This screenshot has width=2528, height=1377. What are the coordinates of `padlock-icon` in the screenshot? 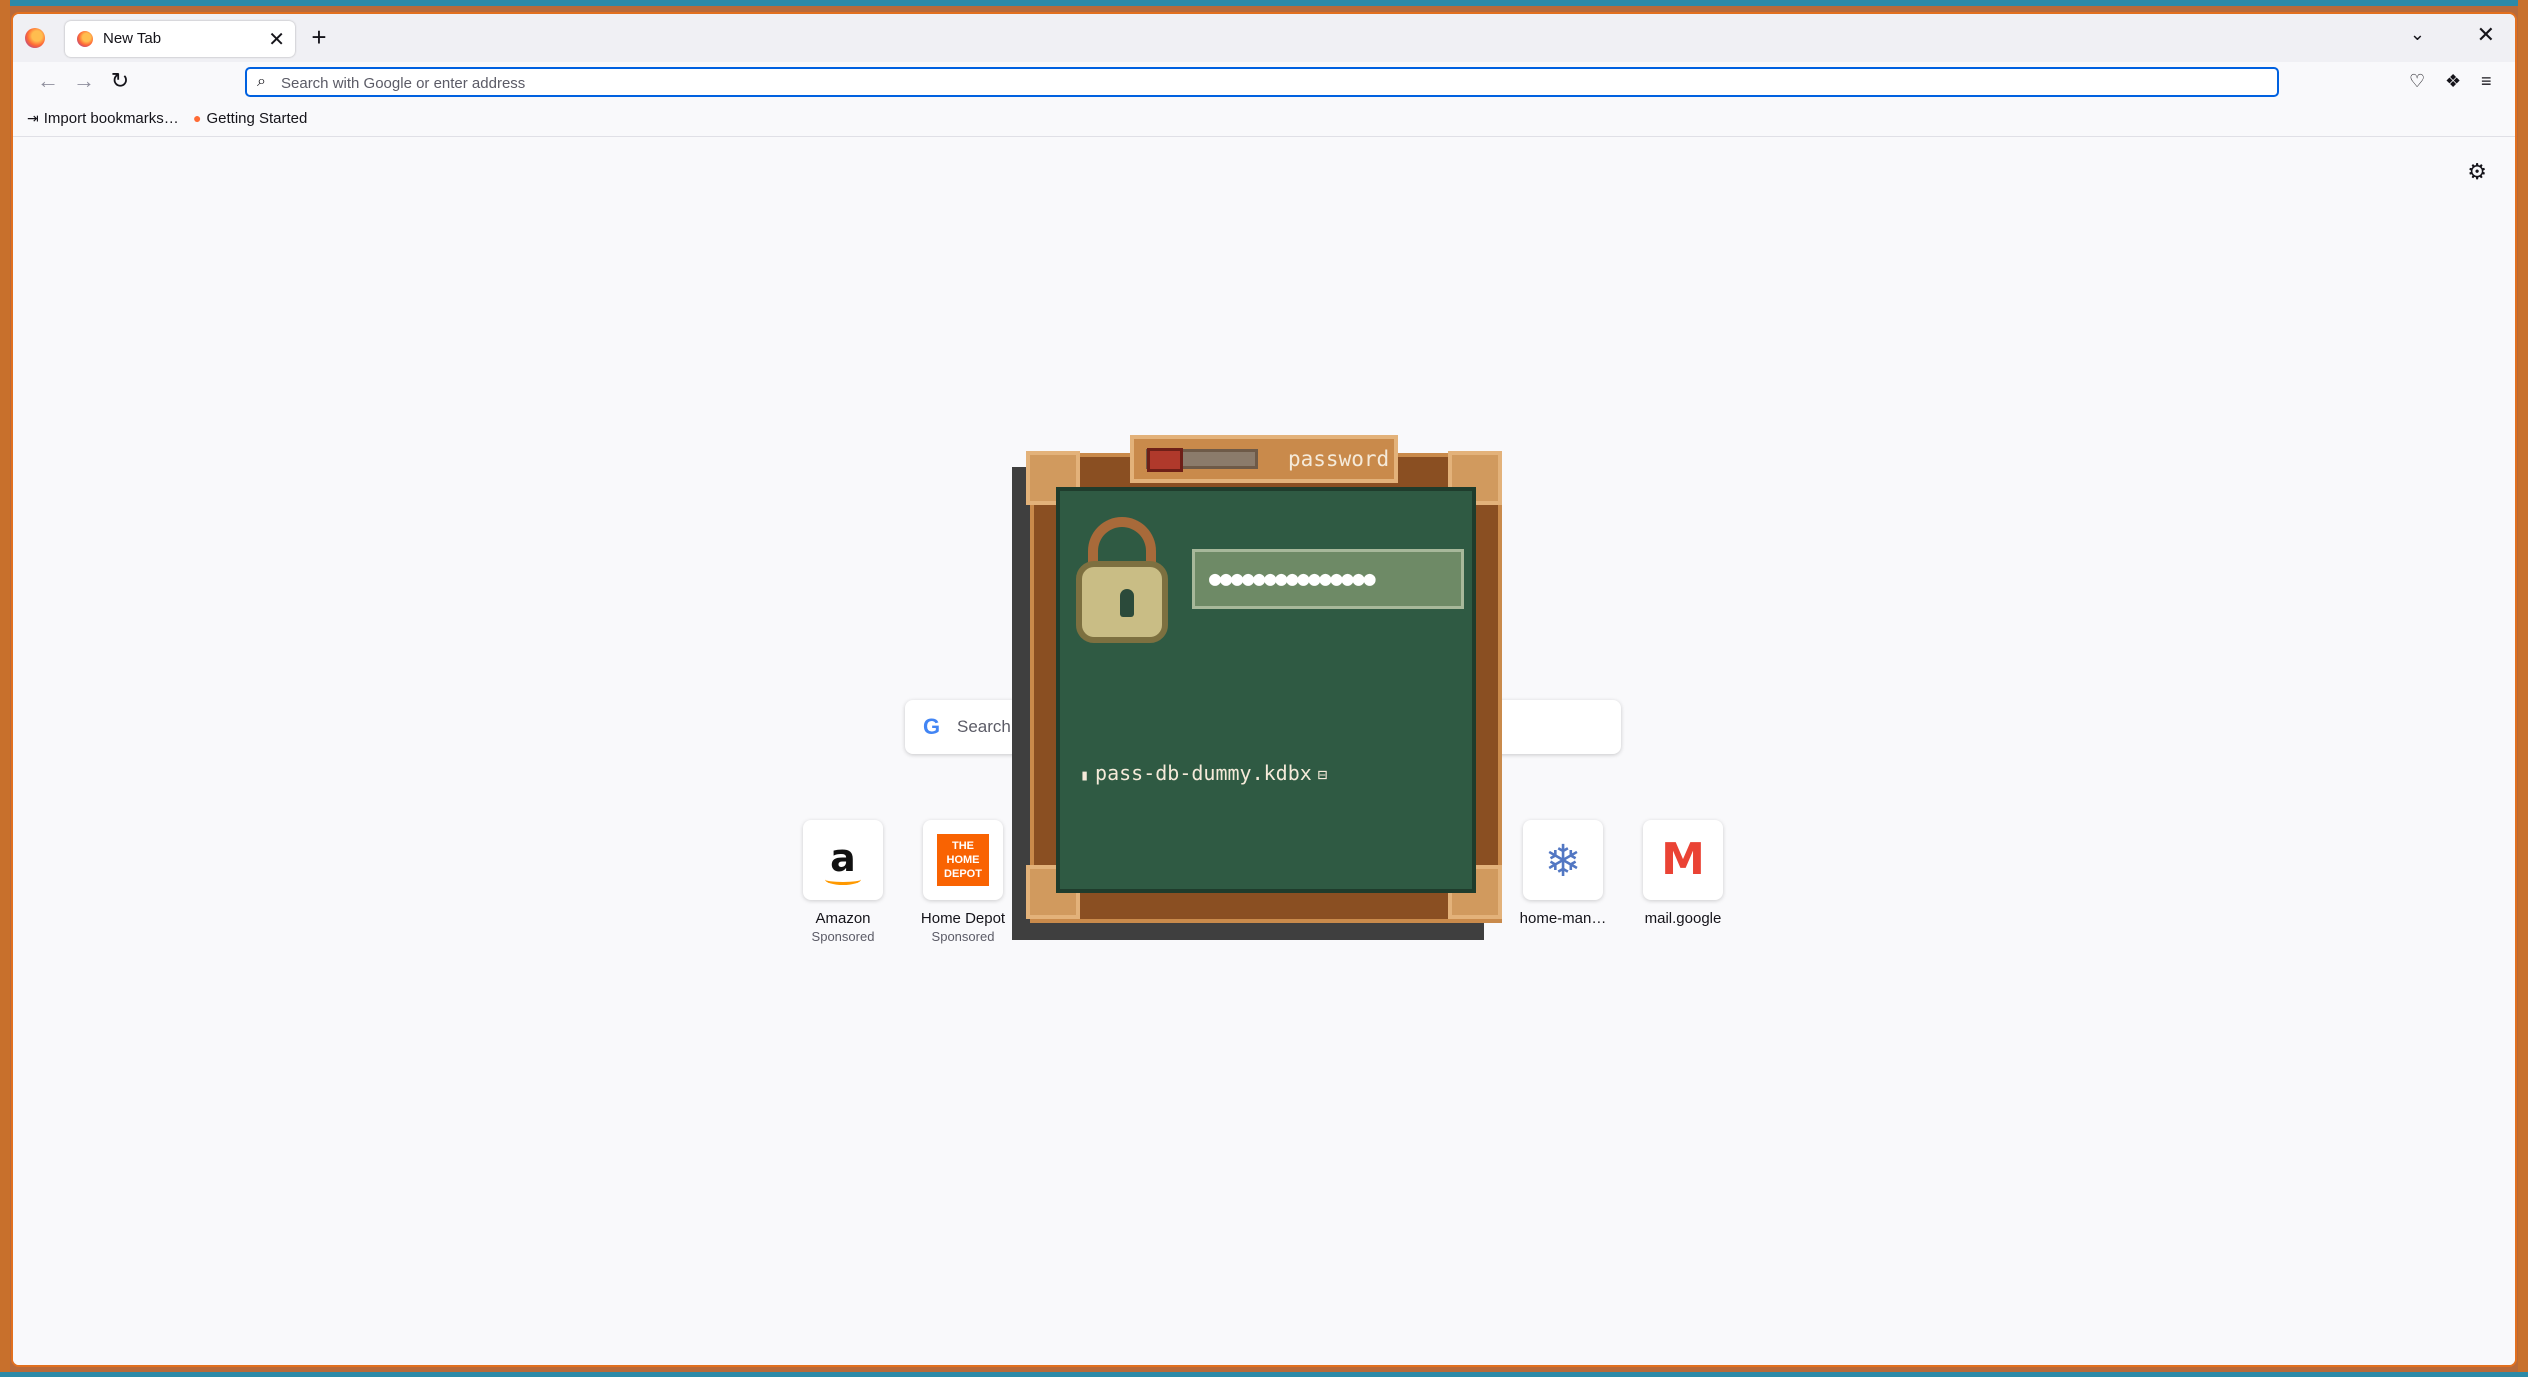 It's located at (1126, 582).